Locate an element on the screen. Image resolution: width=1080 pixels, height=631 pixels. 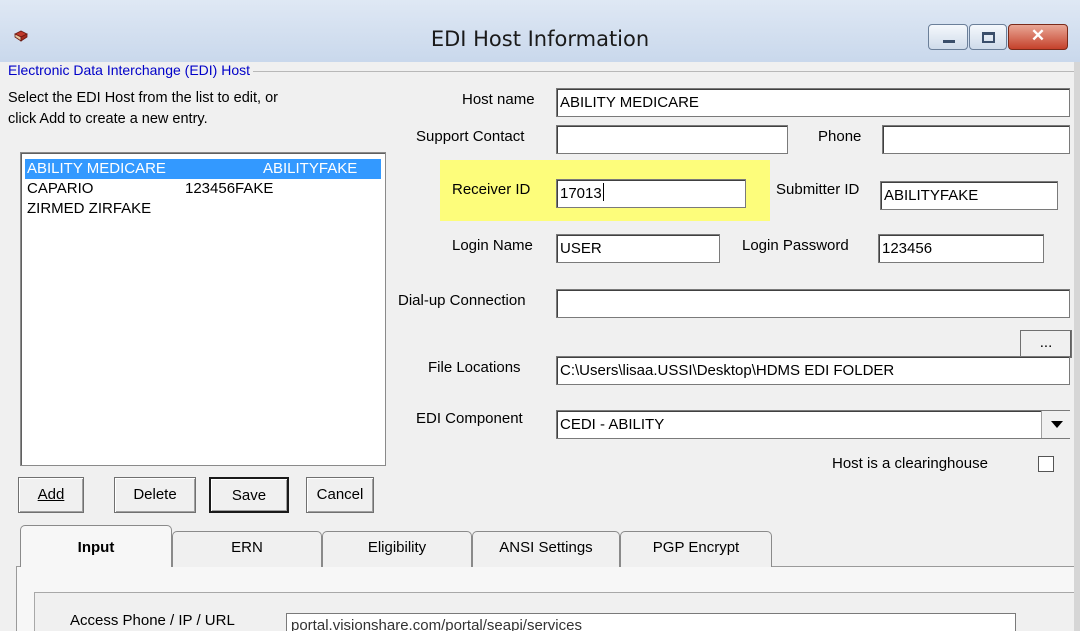
maximize-button is located at coordinates (988, 37).